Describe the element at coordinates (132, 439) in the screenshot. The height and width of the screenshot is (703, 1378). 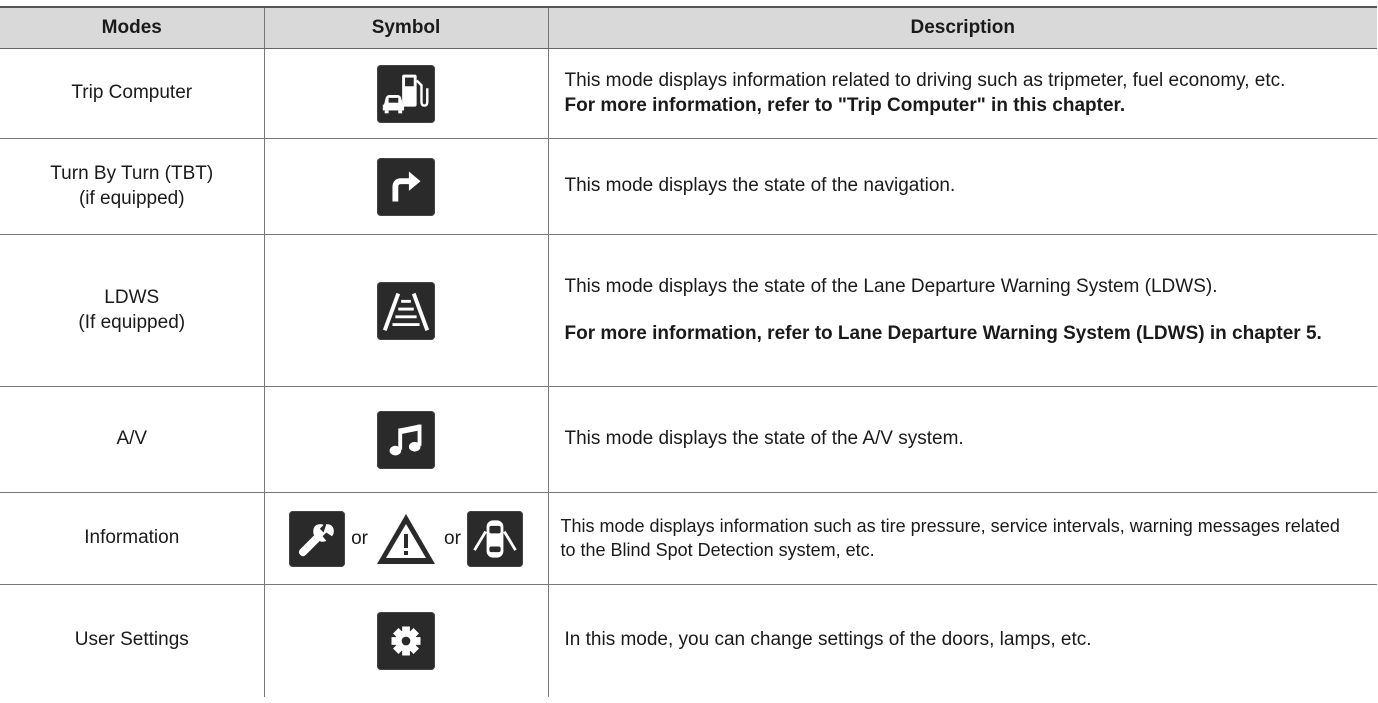
I see `mode-name: A/V` at that location.